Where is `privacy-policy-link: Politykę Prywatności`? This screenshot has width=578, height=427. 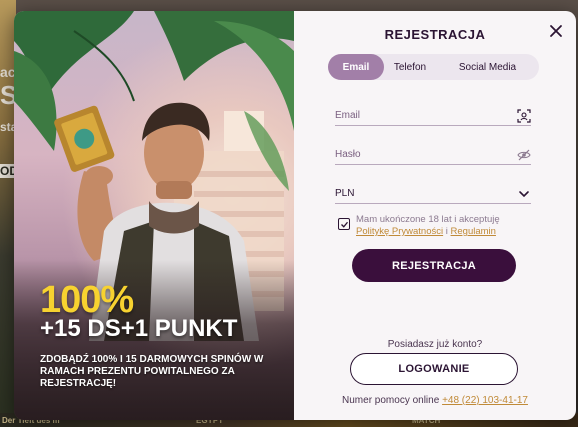 privacy-policy-link: Politykę Prywatności is located at coordinates (399, 231).